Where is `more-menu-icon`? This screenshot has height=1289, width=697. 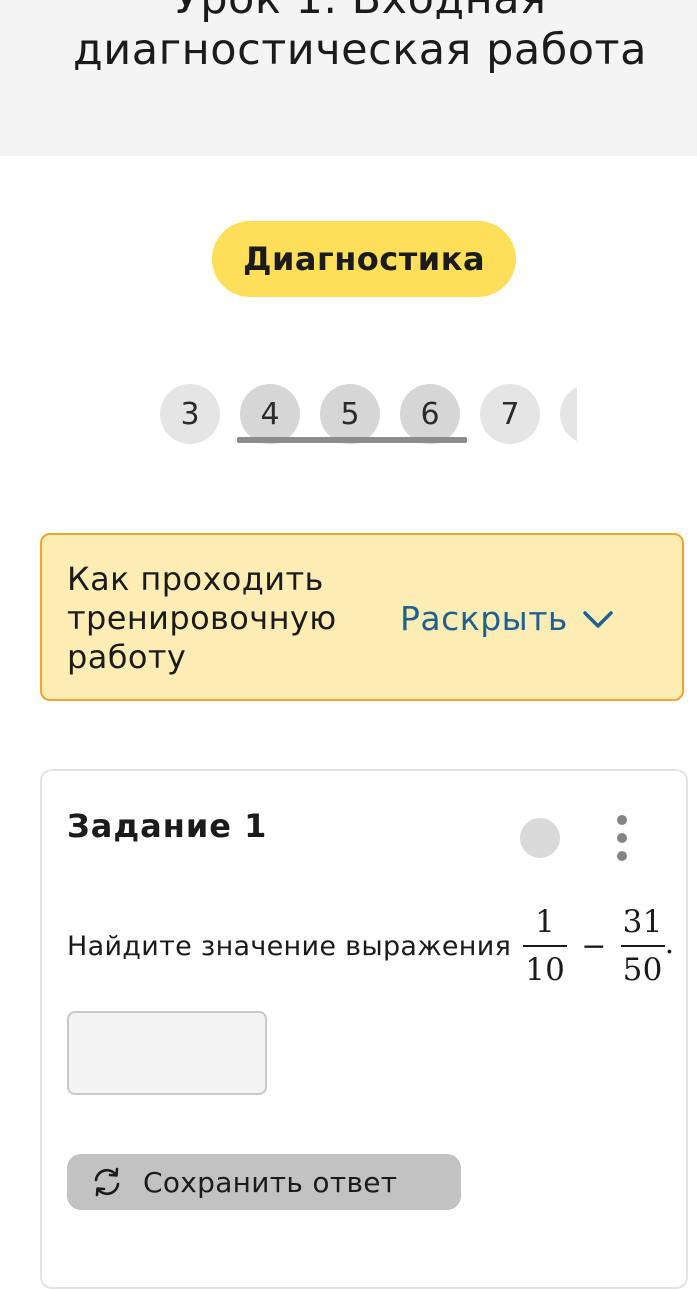
more-menu-icon is located at coordinates (622, 838).